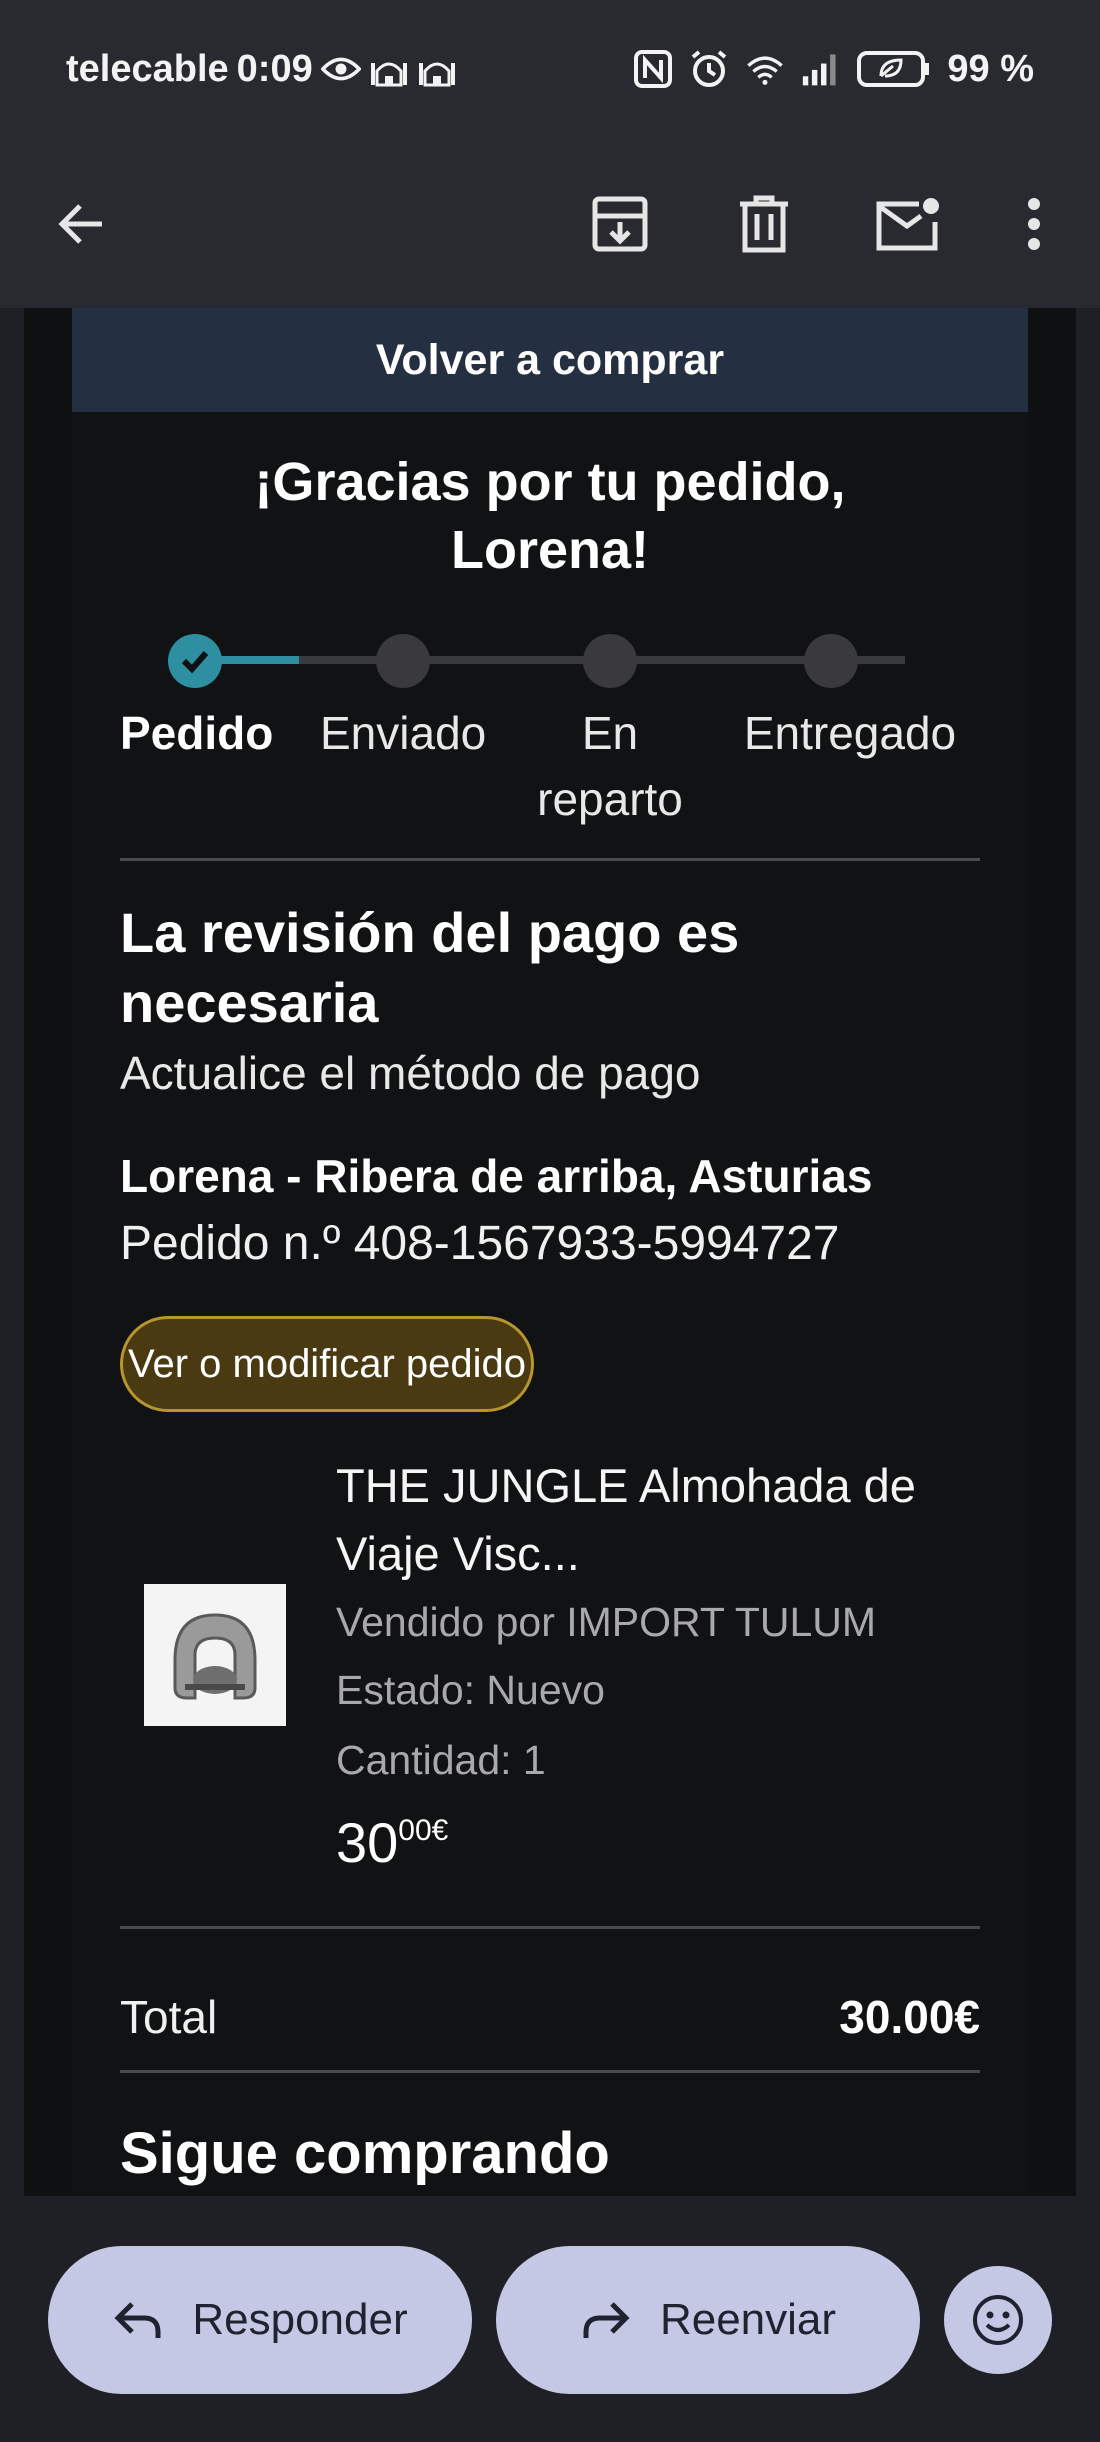 The height and width of the screenshot is (2442, 1100). I want to click on reply-icon, so click(137, 2320).